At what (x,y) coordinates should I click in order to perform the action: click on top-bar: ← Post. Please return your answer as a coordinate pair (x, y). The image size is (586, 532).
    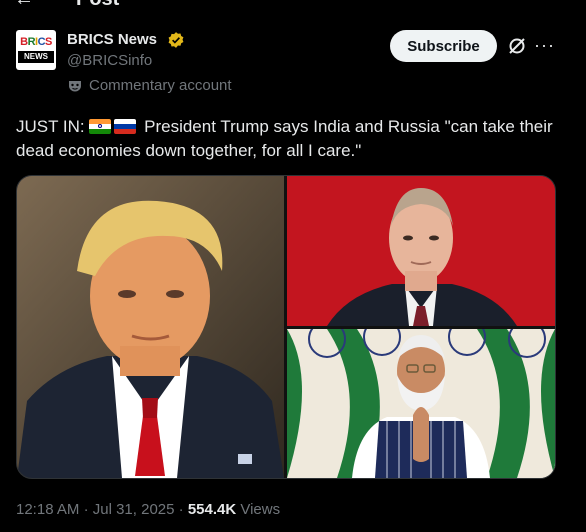
    Looking at the image, I should click on (293, 6).